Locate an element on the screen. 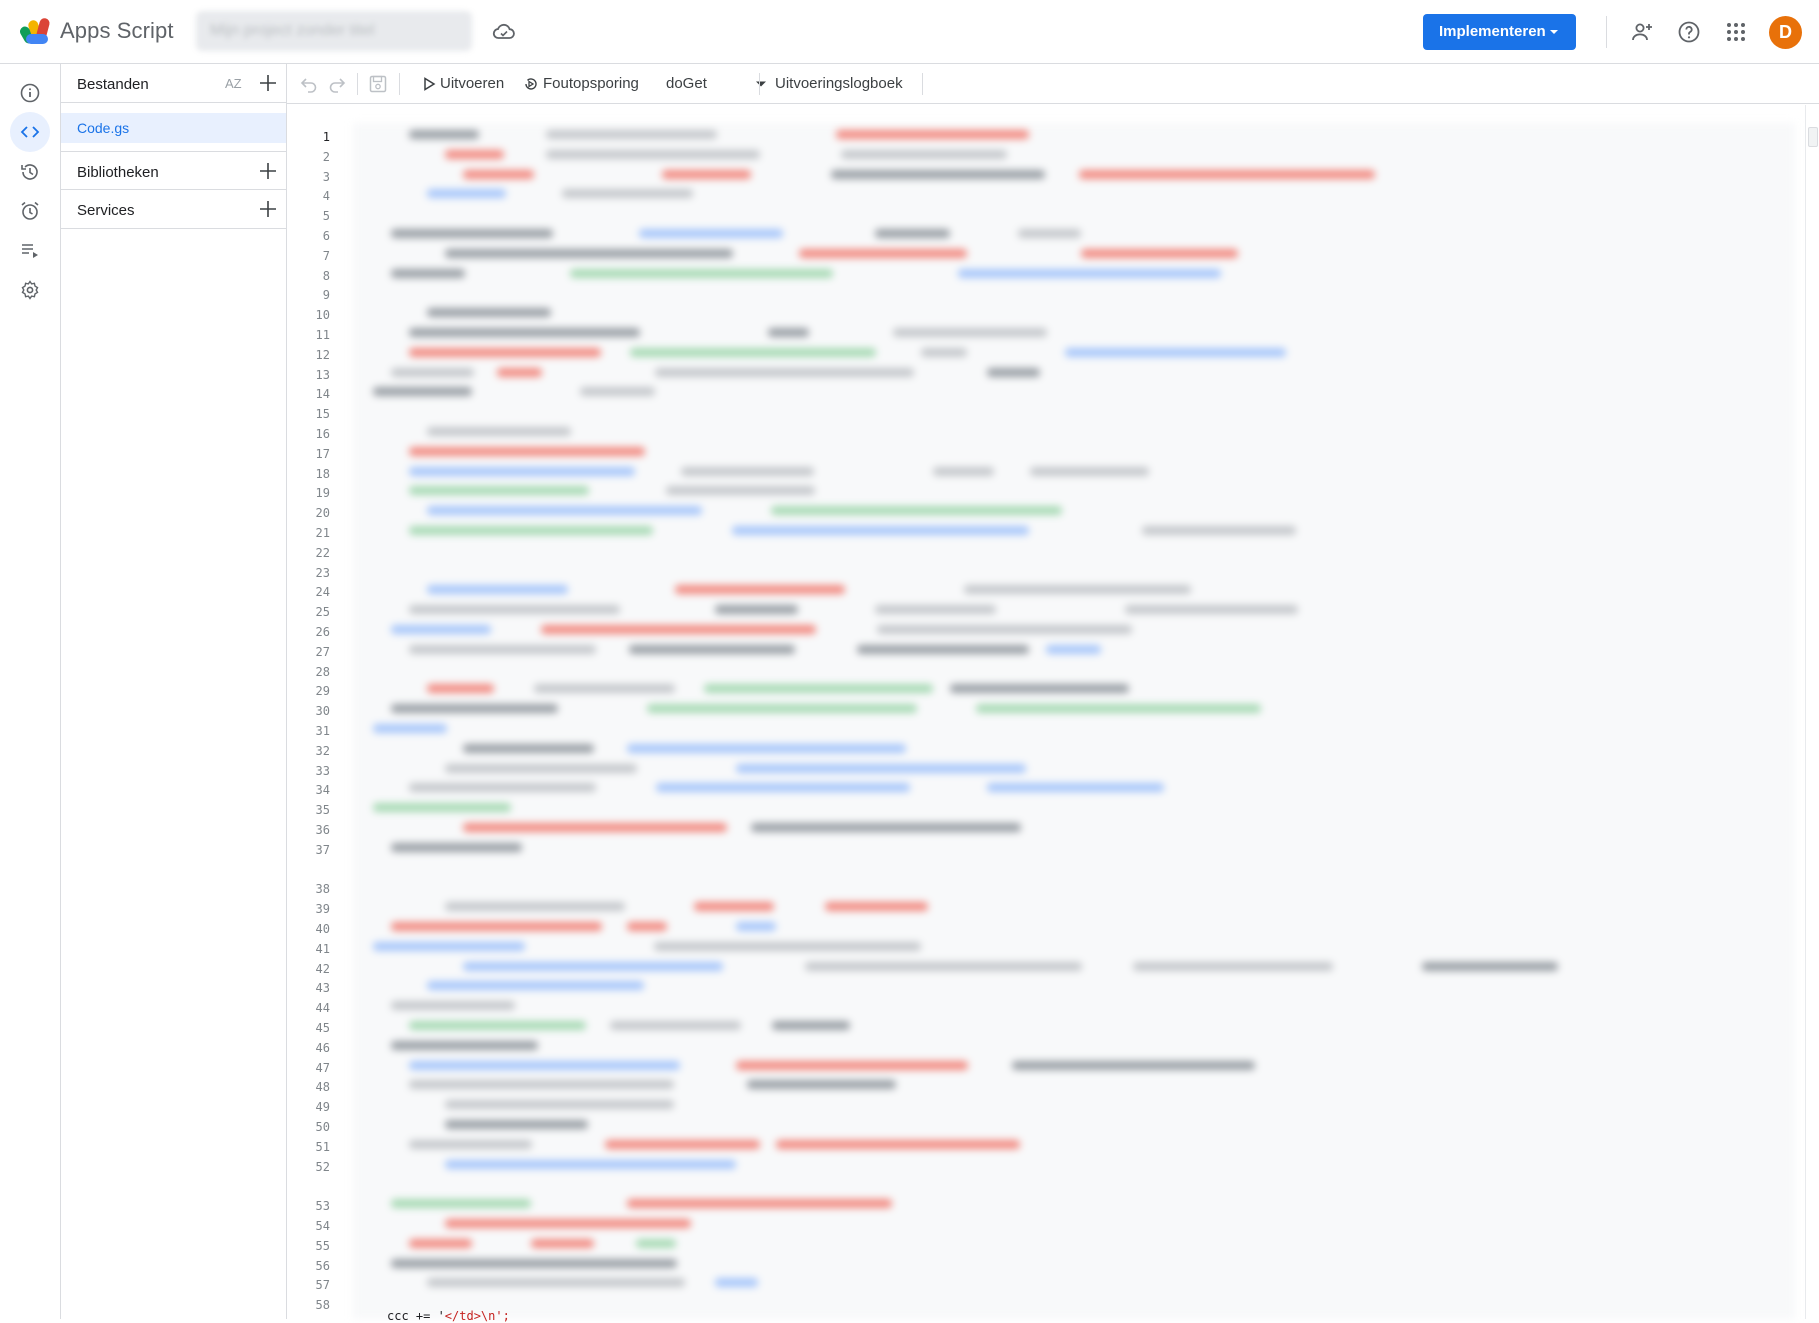 The height and width of the screenshot is (1323, 1819). help-icon is located at coordinates (1689, 32).